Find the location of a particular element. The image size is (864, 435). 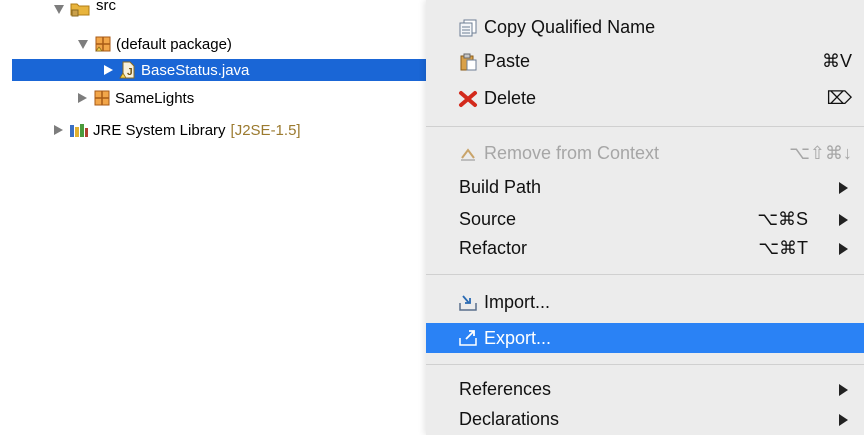

menu-item-shortcut: ⌥⇧⌘↓ is located at coordinates (820, 153).